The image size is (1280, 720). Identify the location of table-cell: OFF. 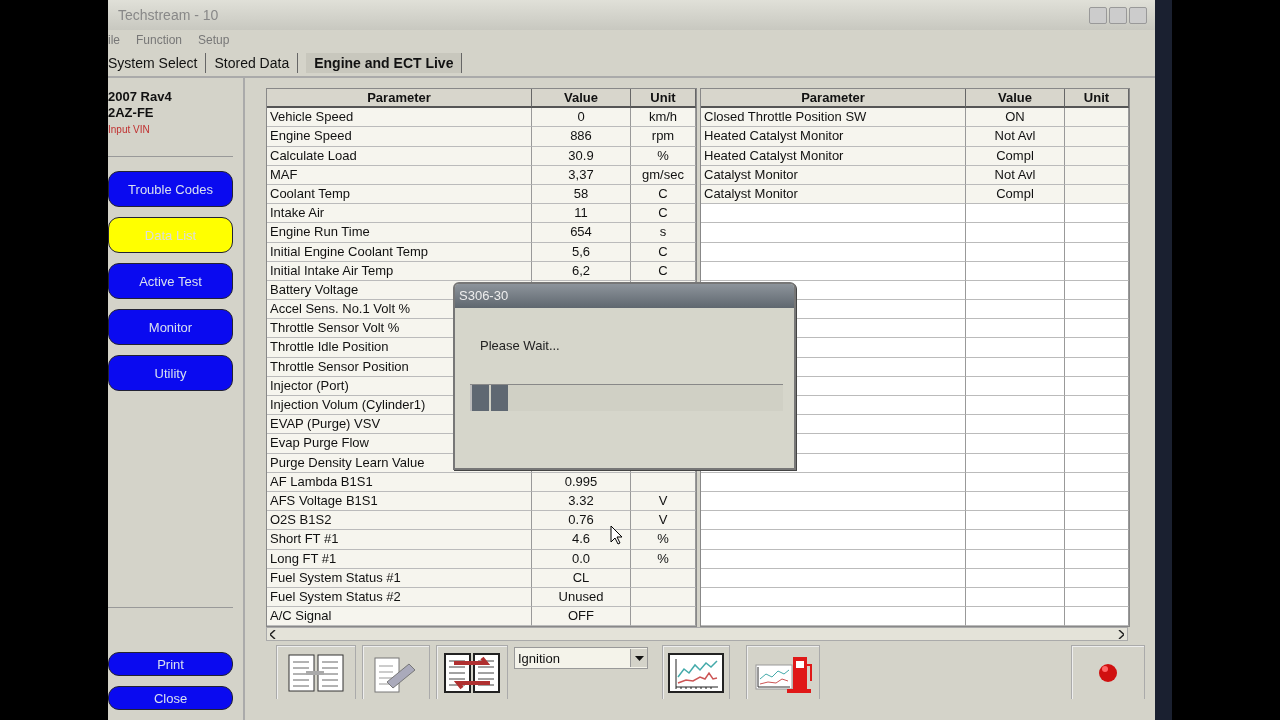
(581, 617).